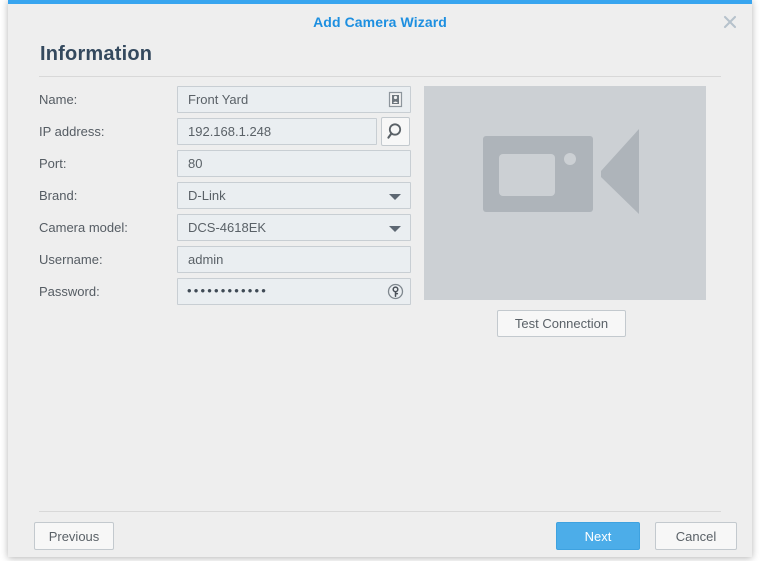 The width and height of the screenshot is (768, 561). What do you see at coordinates (207, 195) in the screenshot?
I see `brand-selected-value: D-Link` at bounding box center [207, 195].